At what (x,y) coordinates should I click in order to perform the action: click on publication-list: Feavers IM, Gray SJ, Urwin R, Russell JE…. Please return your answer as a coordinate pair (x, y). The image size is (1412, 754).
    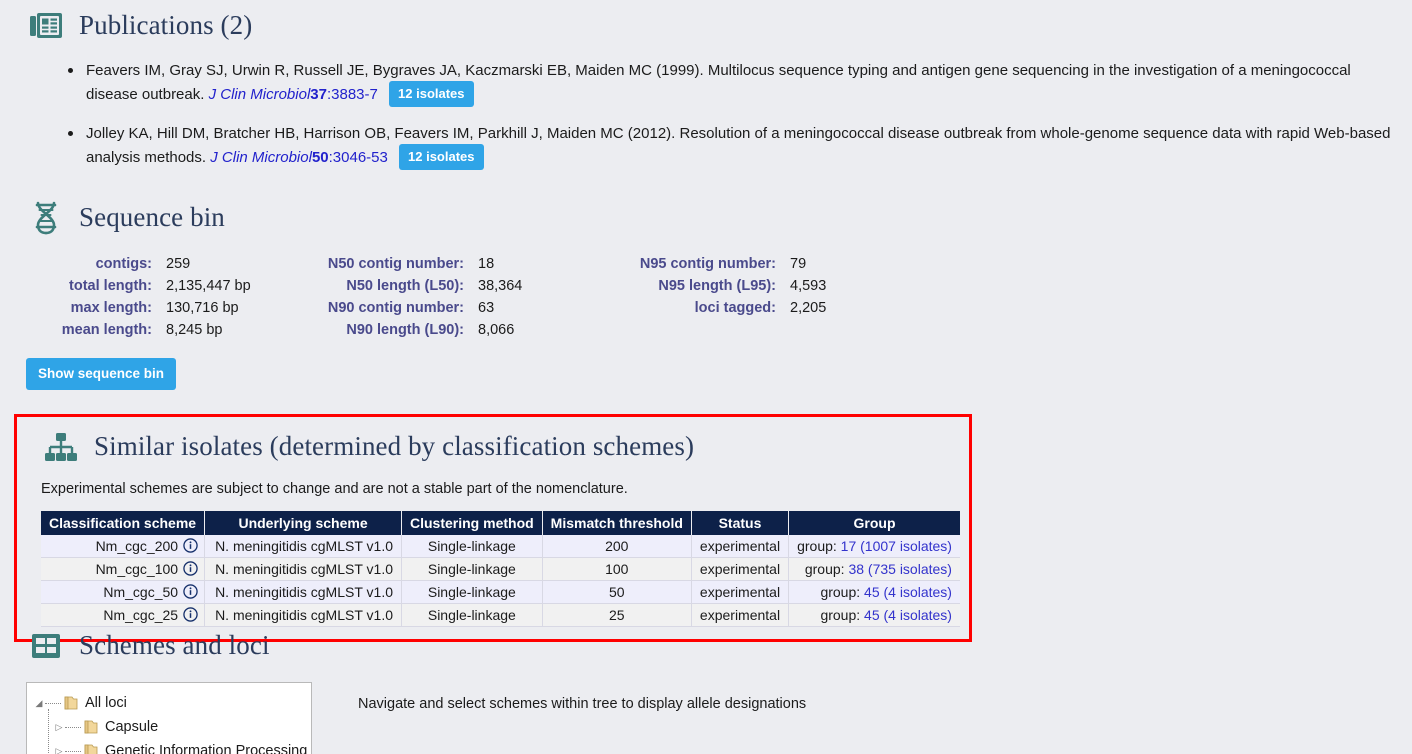
    Looking at the image, I should click on (716, 115).